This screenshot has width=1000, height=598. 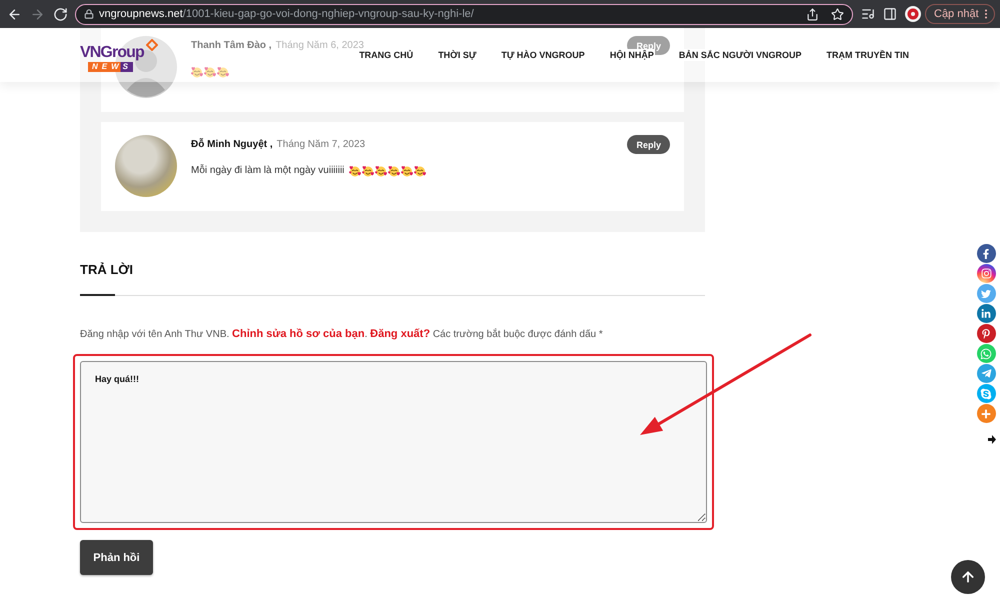 What do you see at coordinates (986, 313) in the screenshot?
I see `linkedin-icon` at bounding box center [986, 313].